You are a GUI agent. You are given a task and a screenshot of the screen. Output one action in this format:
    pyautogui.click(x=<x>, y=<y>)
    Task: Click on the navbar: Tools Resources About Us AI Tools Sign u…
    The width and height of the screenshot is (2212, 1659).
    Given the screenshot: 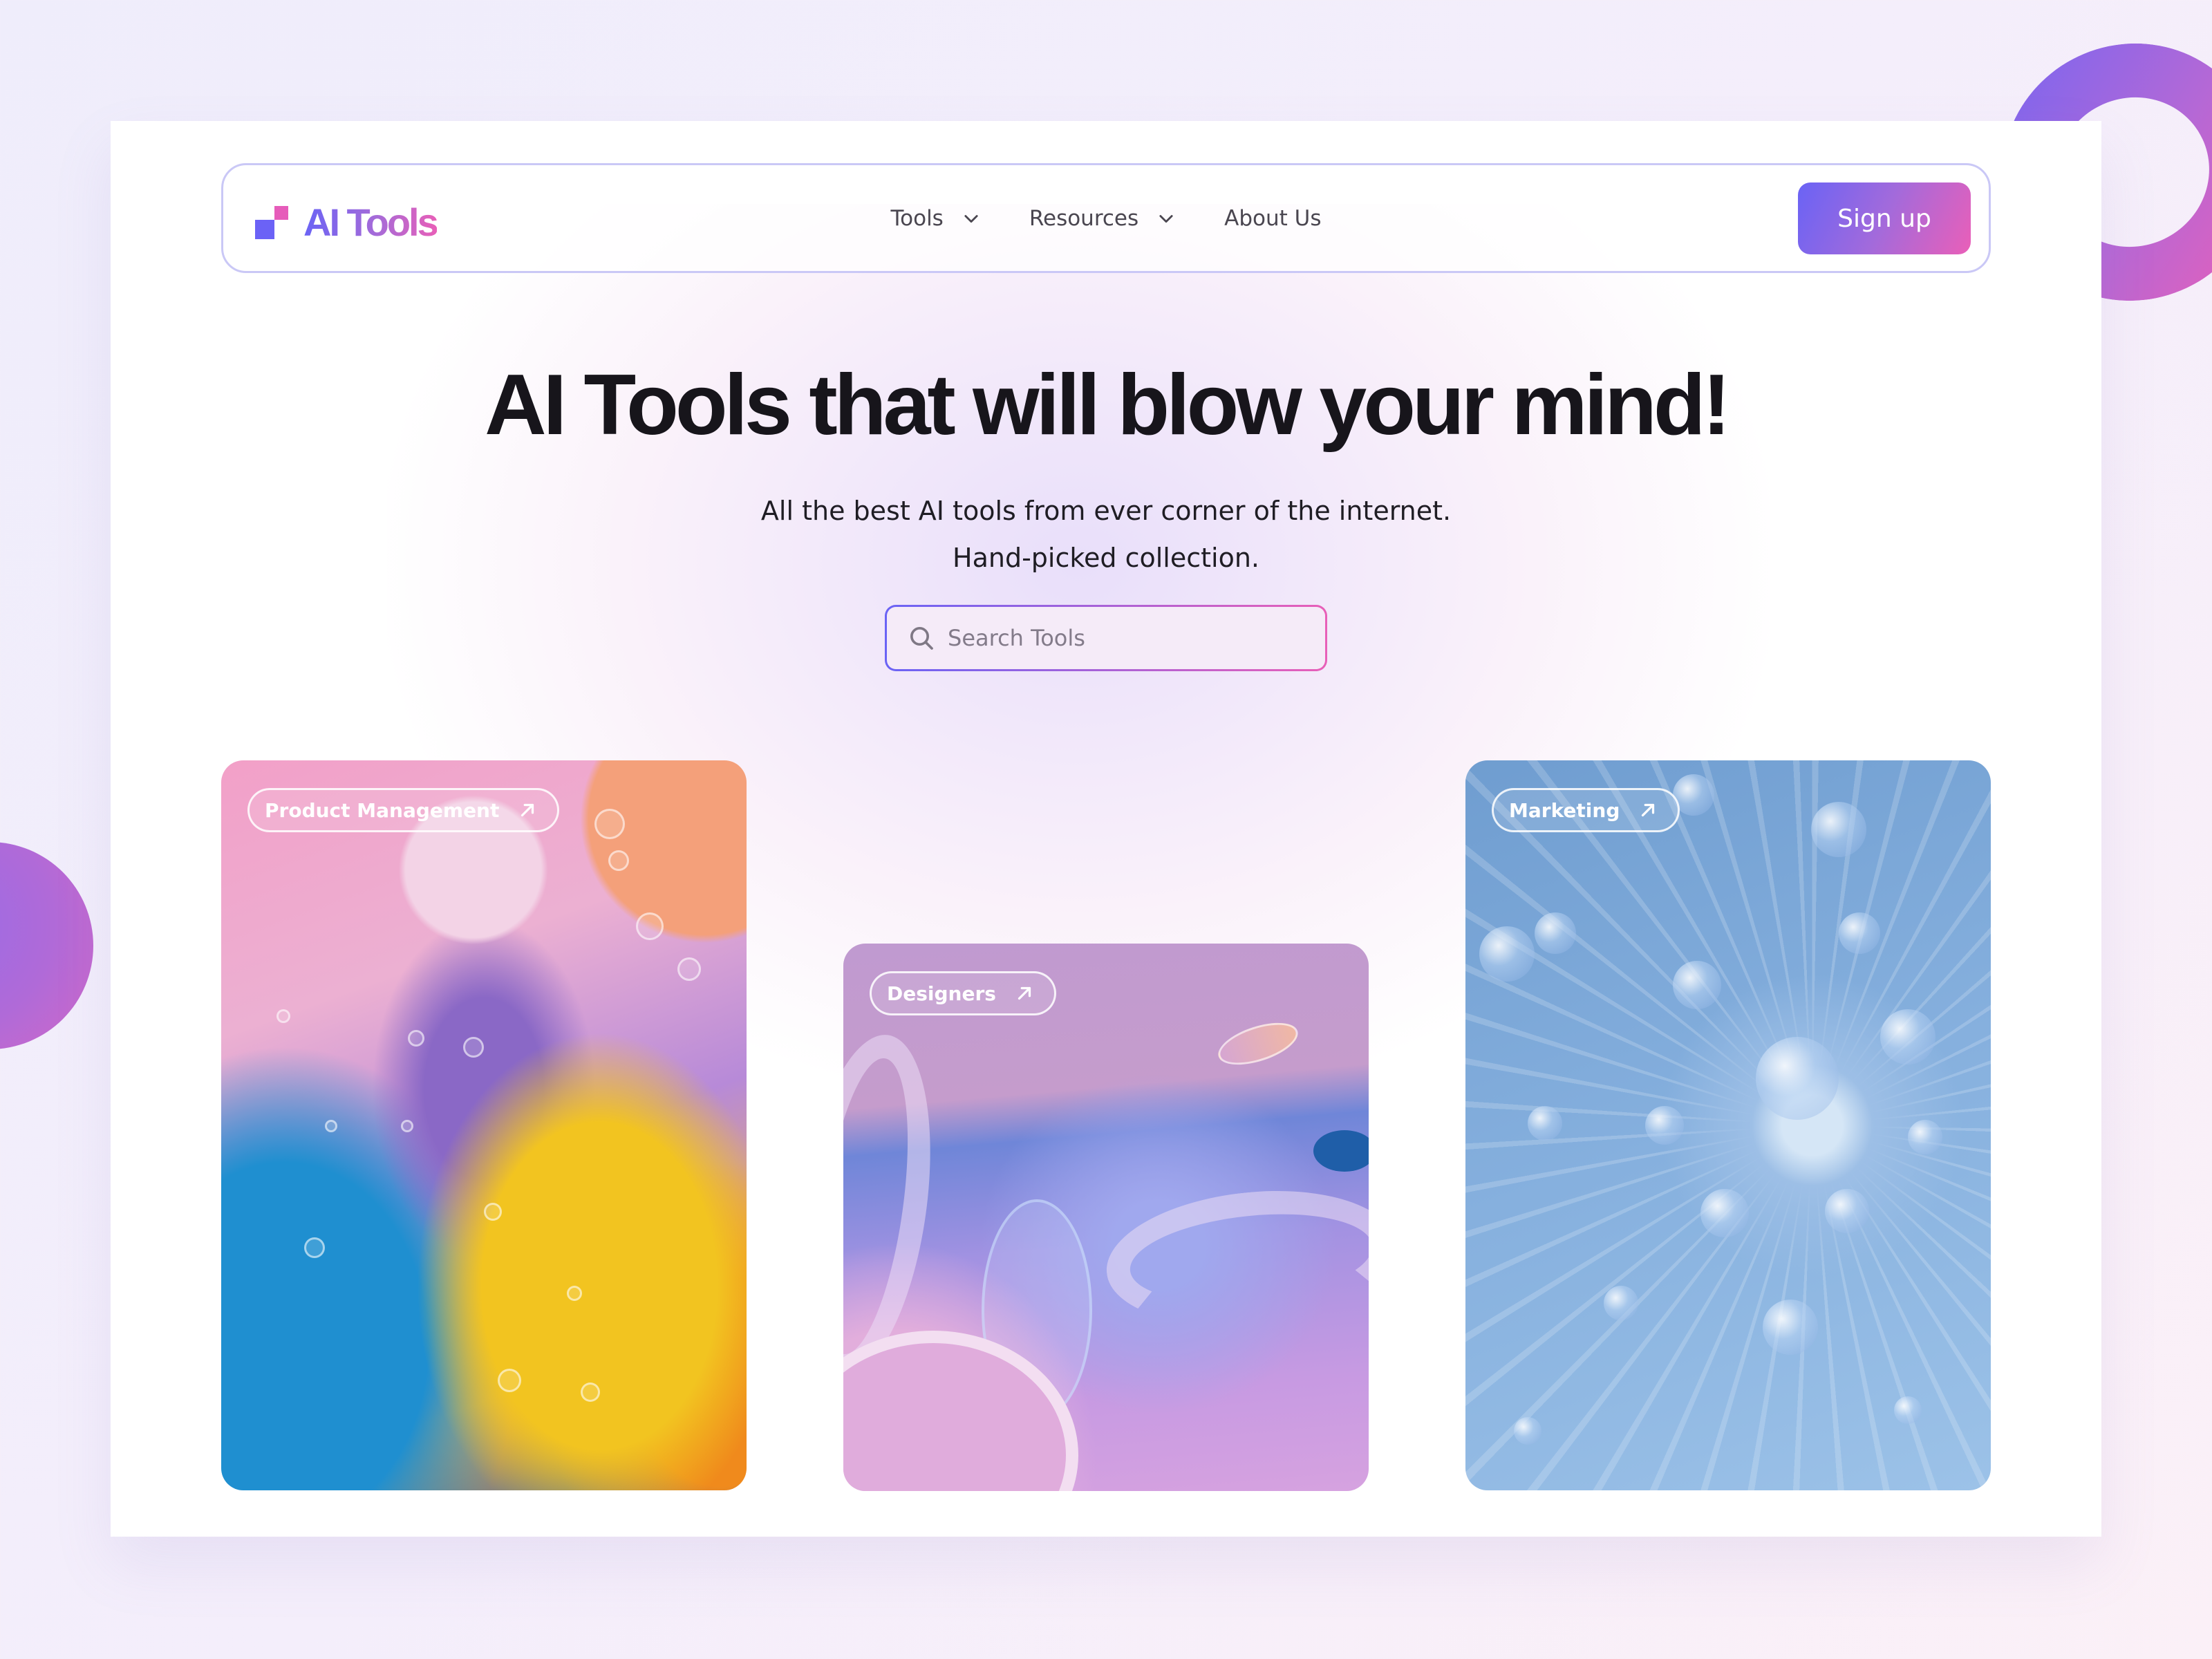 What is the action you would take?
    pyautogui.click(x=1106, y=218)
    